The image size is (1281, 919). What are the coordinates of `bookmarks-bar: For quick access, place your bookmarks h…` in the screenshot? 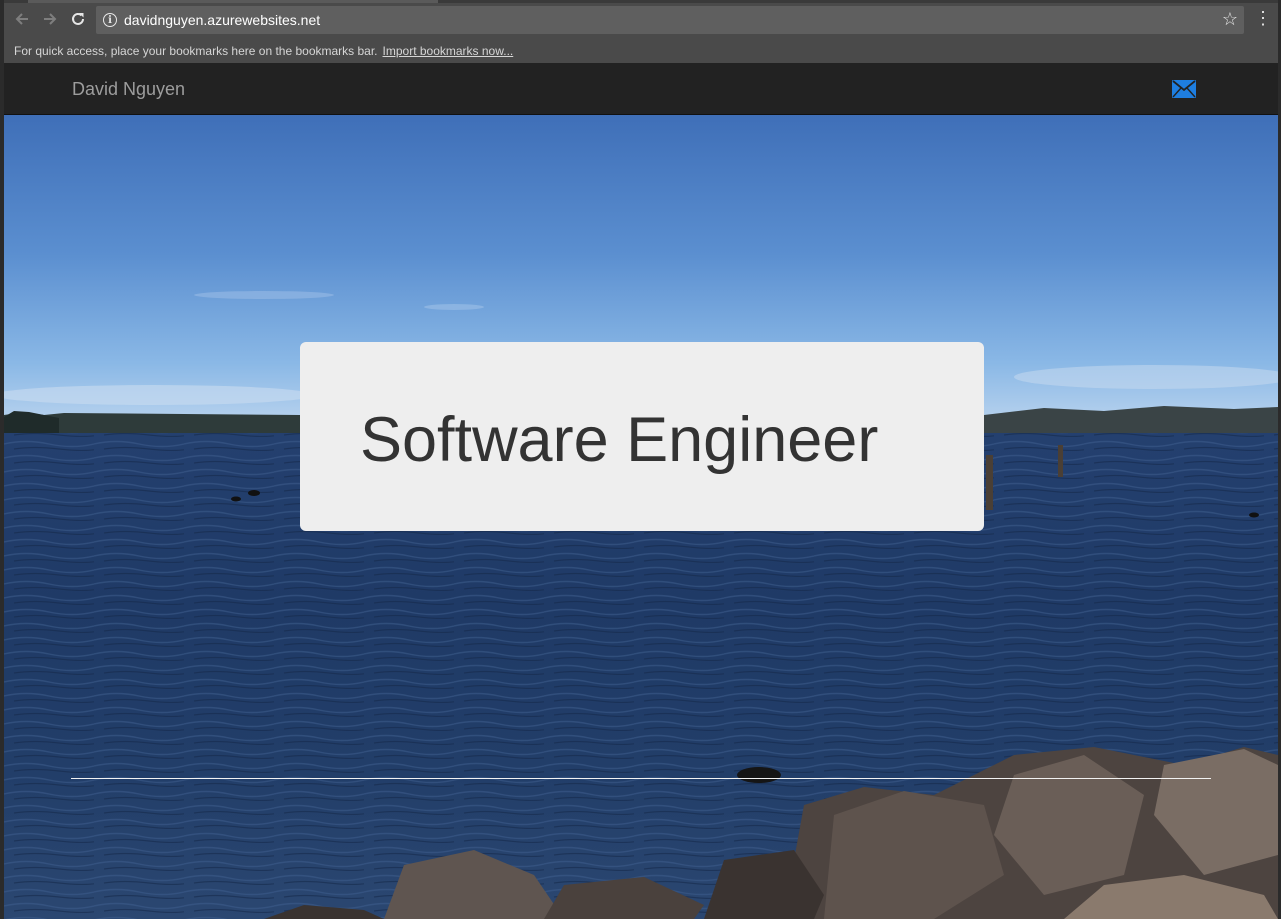 It's located at (641, 50).